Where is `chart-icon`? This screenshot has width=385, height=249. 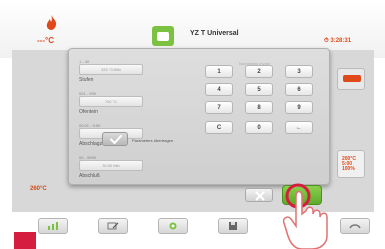 chart-icon is located at coordinates (53, 226).